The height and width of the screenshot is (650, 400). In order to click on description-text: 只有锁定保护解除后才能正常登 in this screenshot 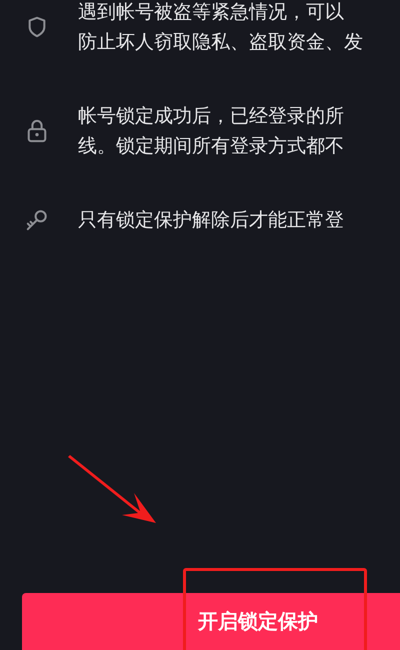, I will do `click(211, 220)`.